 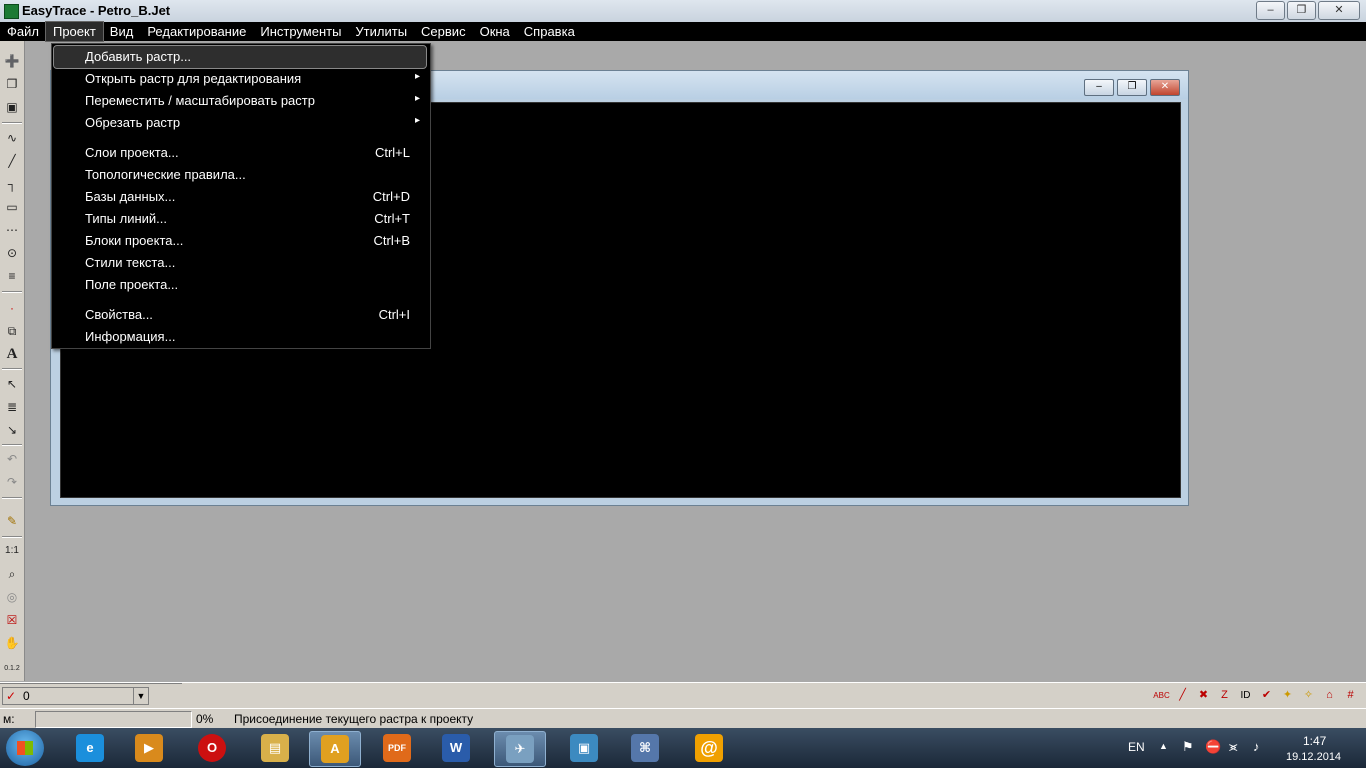 I want to click on menu-item-move-scale-raster: Переместить / масштабировать растр ▸, so click(x=241, y=101).